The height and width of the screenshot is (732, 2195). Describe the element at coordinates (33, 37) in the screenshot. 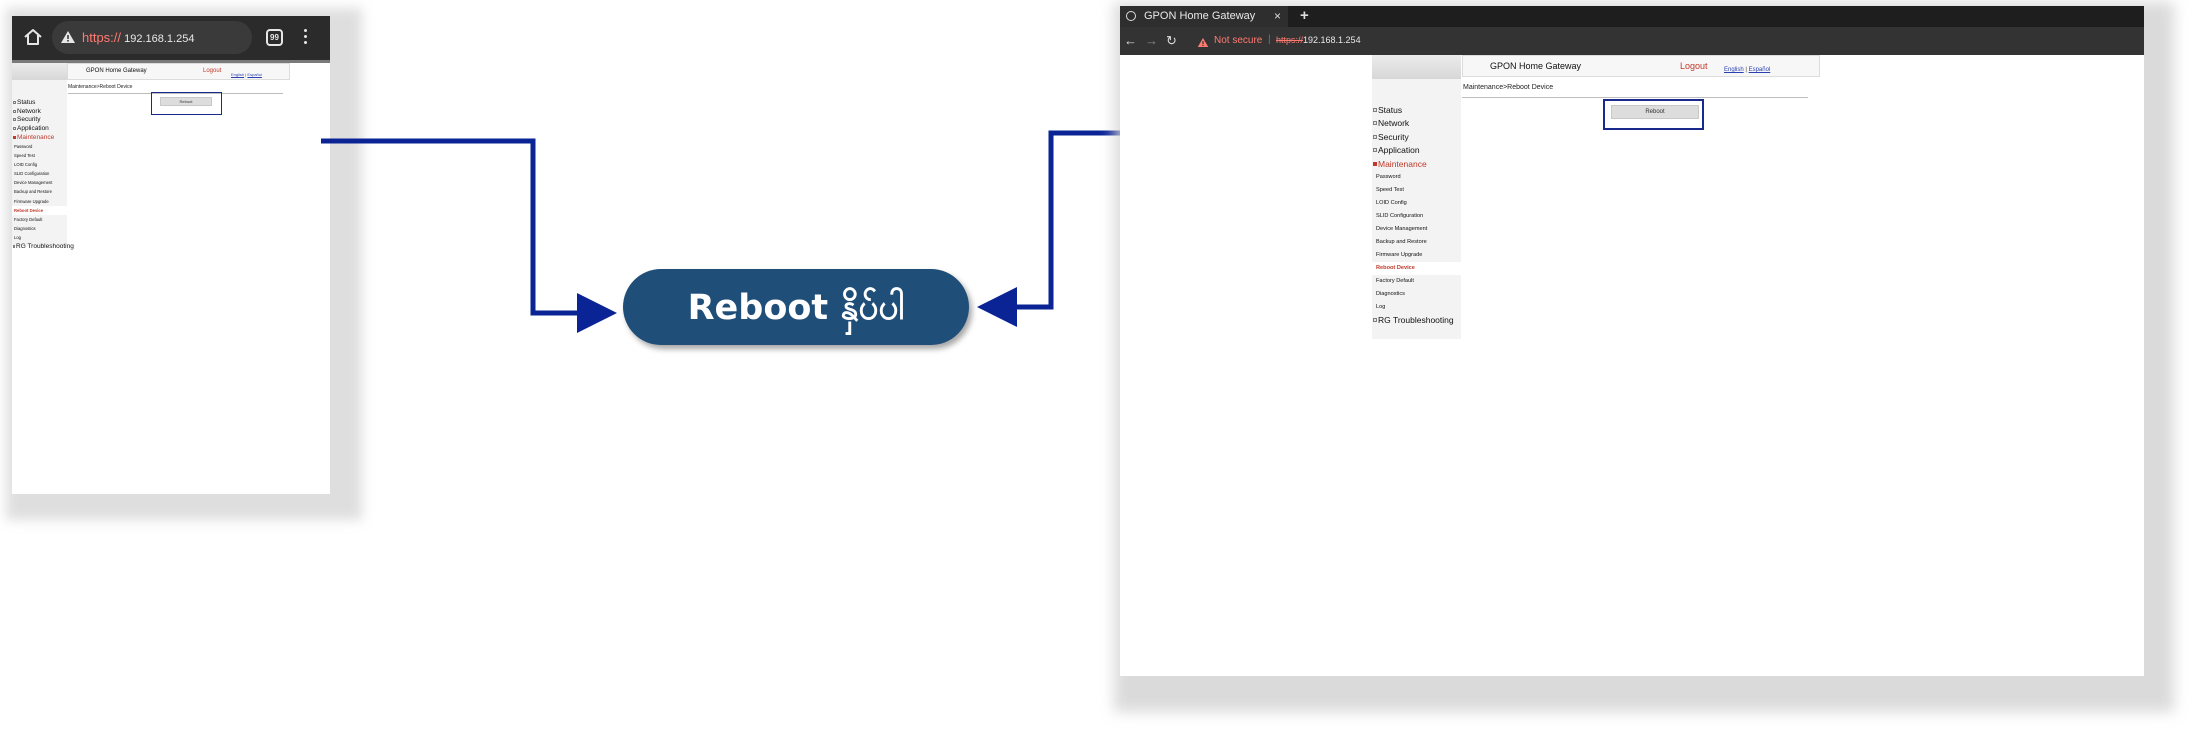

I see `home-icon` at that location.